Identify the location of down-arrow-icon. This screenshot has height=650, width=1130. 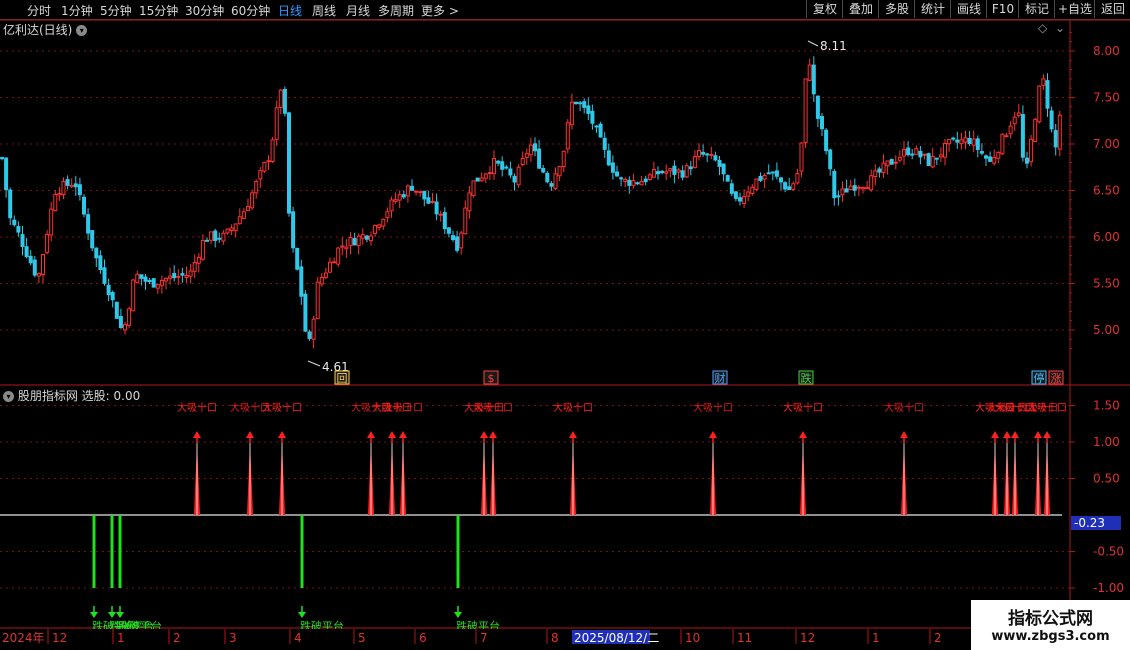
(458, 615).